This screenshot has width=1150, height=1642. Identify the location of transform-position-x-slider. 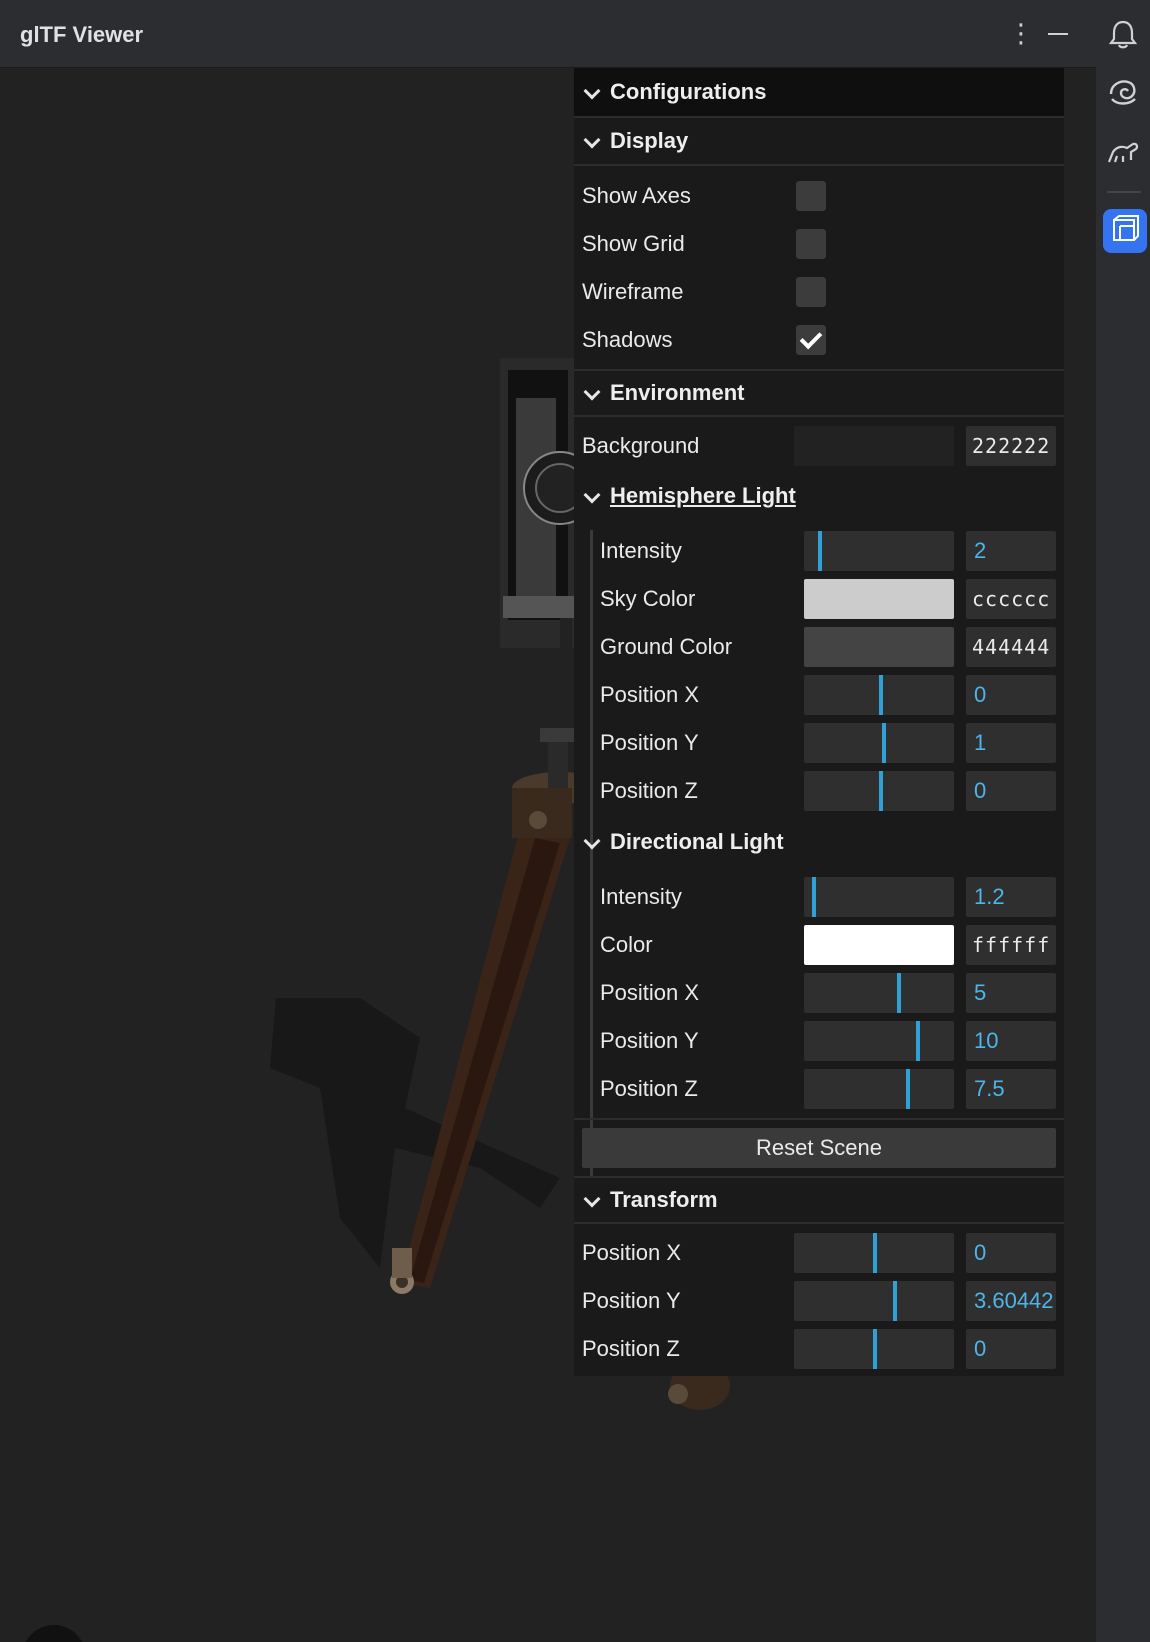
(874, 1253).